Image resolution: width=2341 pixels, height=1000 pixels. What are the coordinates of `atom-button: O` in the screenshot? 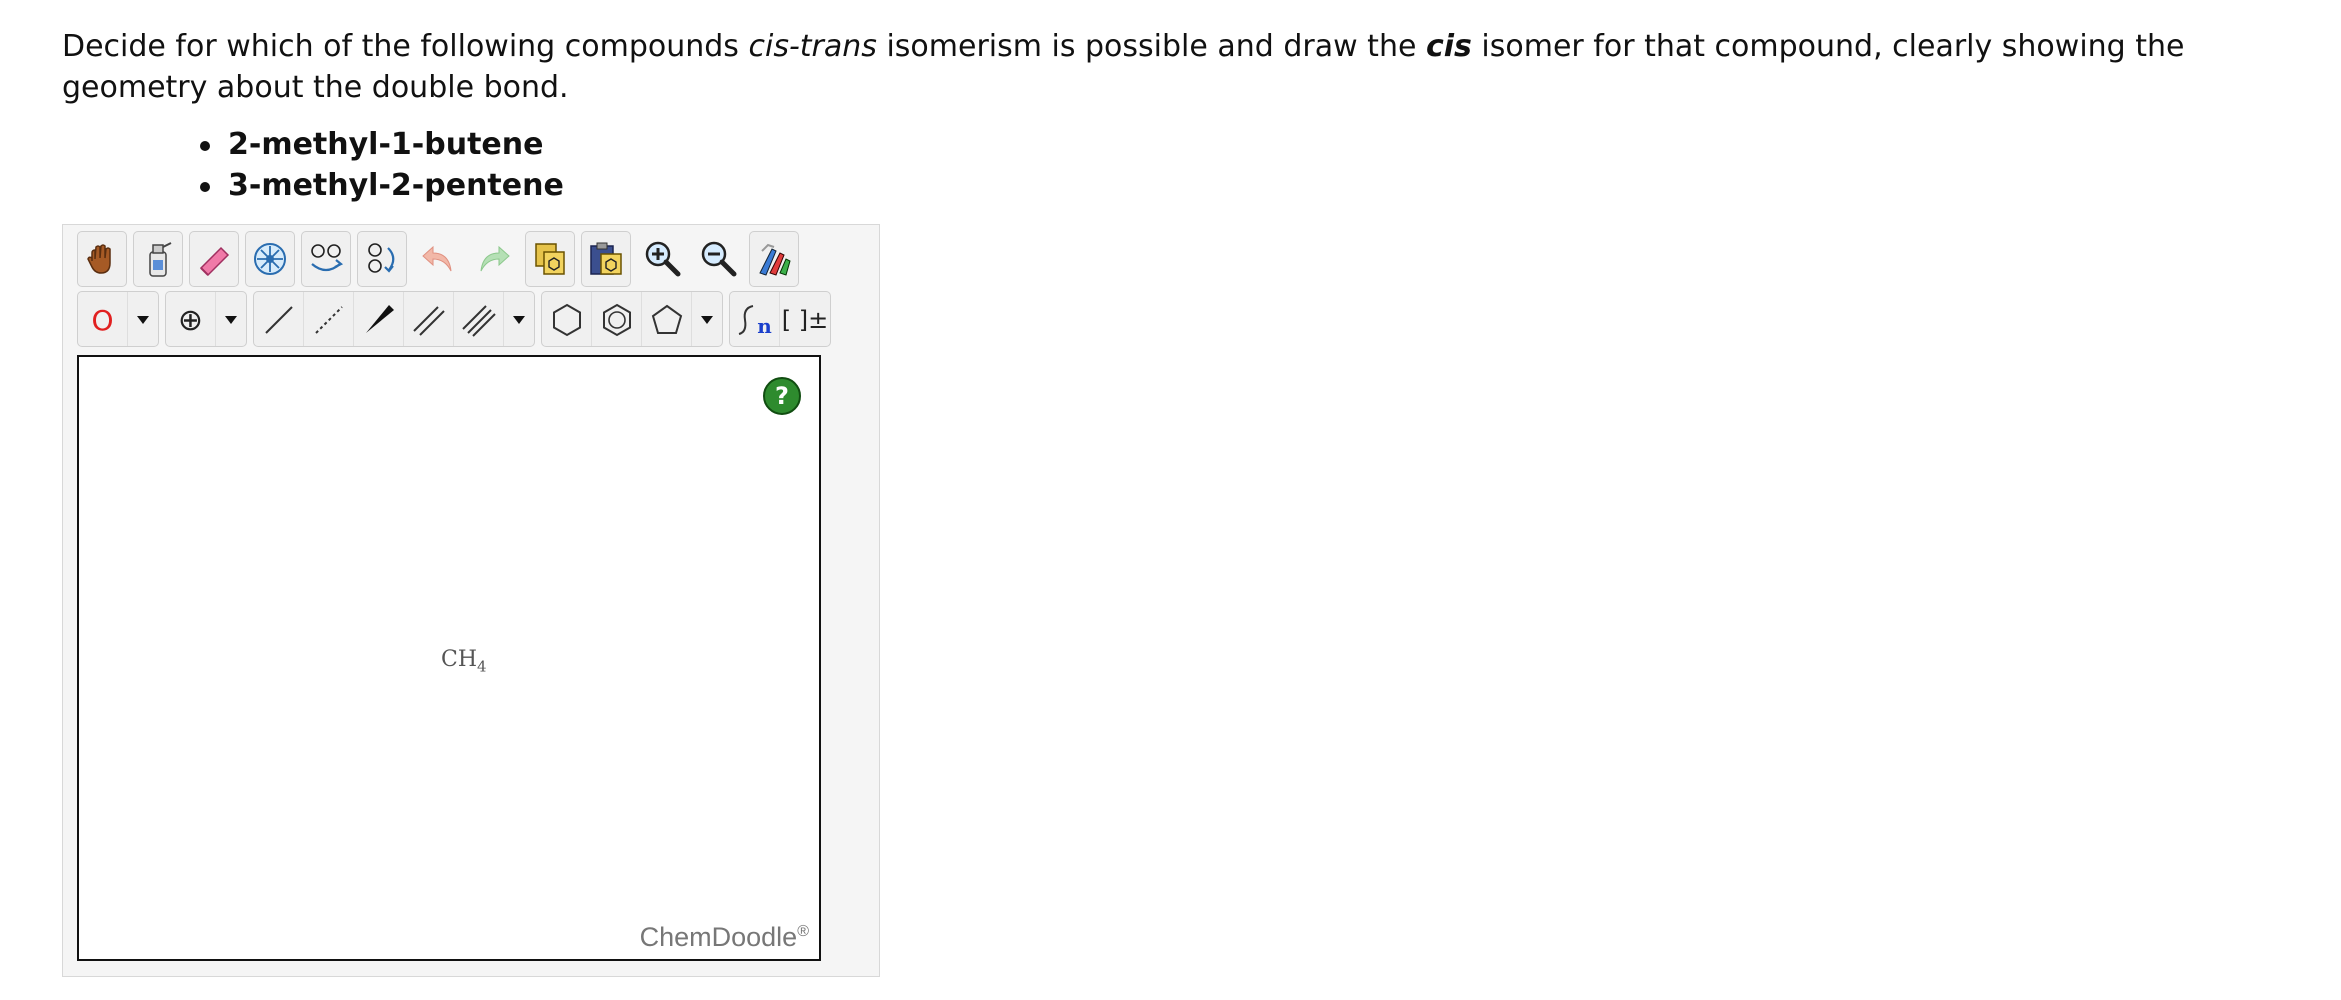 It's located at (103, 319).